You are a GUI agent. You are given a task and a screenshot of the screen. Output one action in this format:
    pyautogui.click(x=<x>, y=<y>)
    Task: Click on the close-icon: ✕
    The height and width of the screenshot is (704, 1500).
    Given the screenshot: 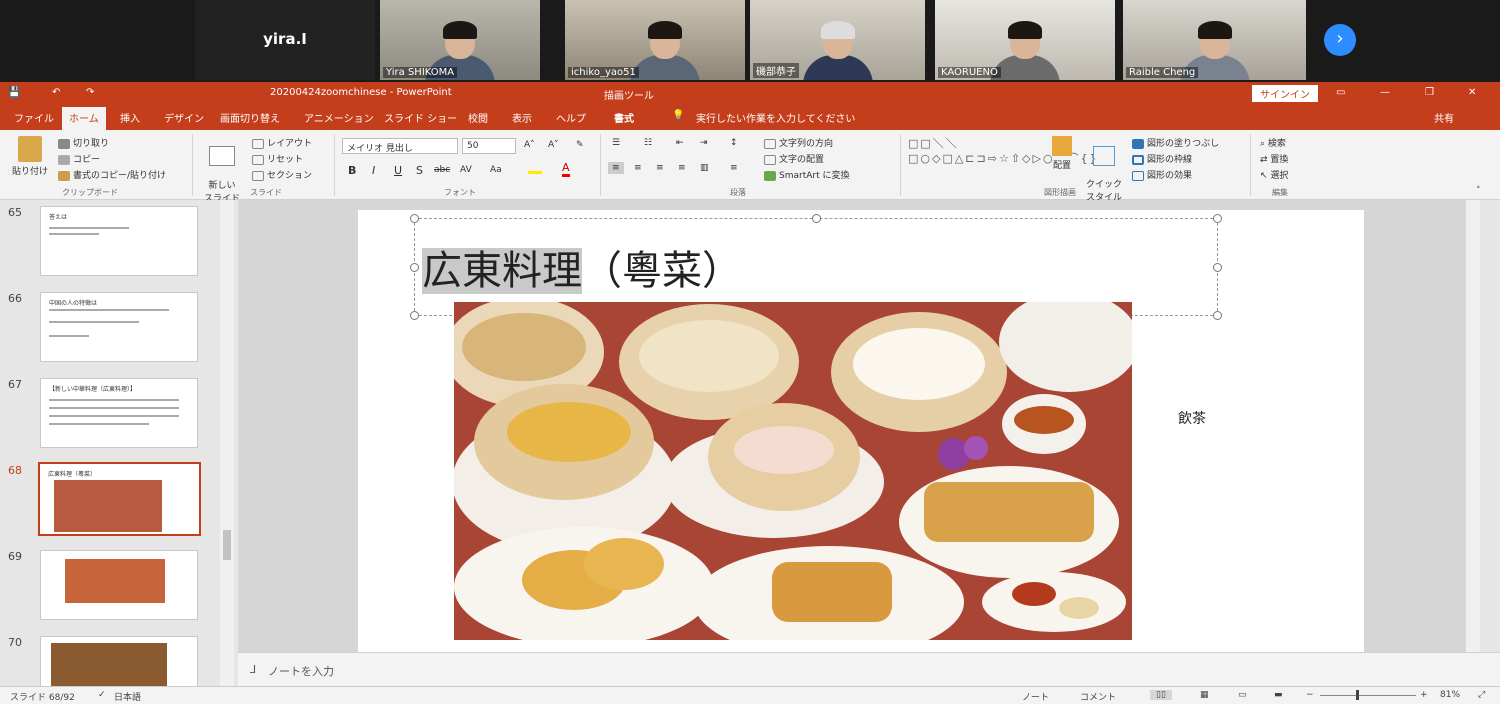 What is the action you would take?
    pyautogui.click(x=1472, y=92)
    